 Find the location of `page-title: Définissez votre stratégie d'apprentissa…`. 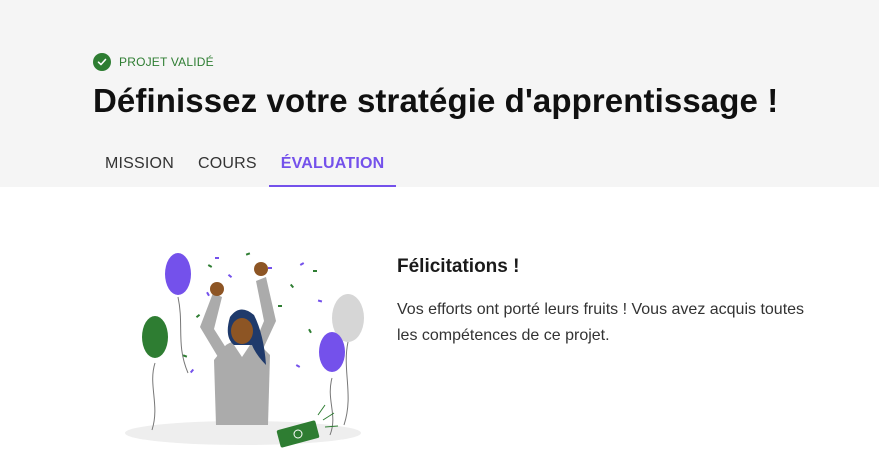

page-title: Définissez votre stratégie d'apprentissa… is located at coordinates (436, 100).